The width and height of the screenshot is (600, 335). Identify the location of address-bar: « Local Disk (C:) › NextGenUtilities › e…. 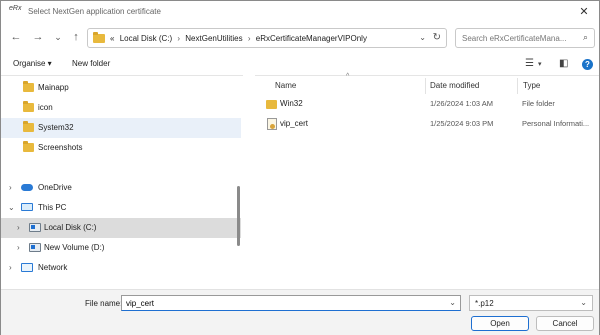
(267, 38).